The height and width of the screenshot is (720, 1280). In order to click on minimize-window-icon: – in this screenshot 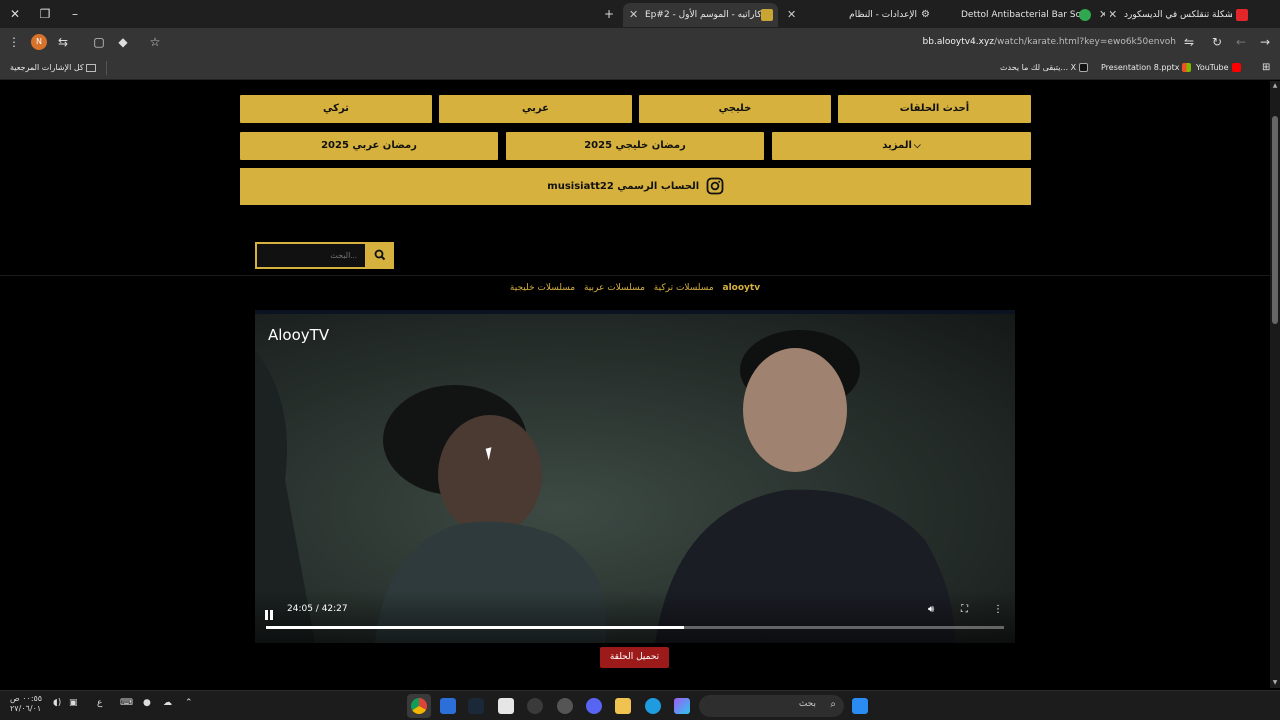, I will do `click(75, 14)`.